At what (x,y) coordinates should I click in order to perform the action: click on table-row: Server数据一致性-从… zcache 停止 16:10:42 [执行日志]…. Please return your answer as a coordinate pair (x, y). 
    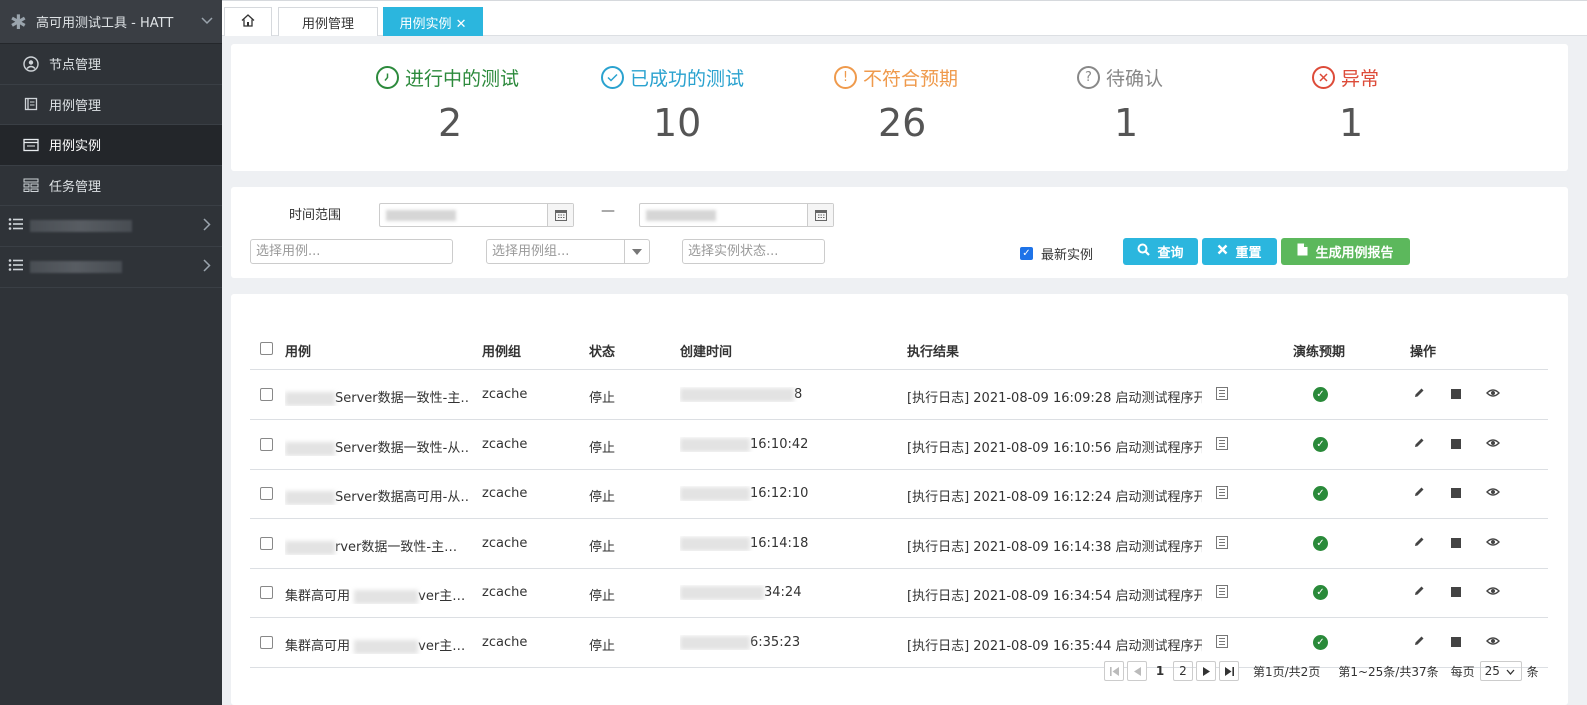
    Looking at the image, I should click on (899, 445).